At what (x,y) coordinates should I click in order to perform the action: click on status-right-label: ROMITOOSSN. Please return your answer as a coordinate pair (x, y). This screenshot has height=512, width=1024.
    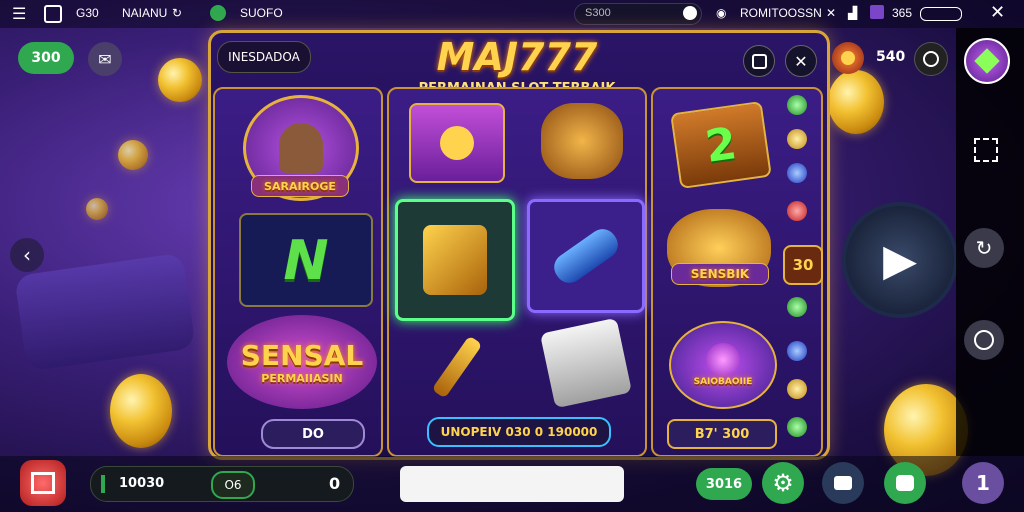
    Looking at the image, I should click on (781, 13).